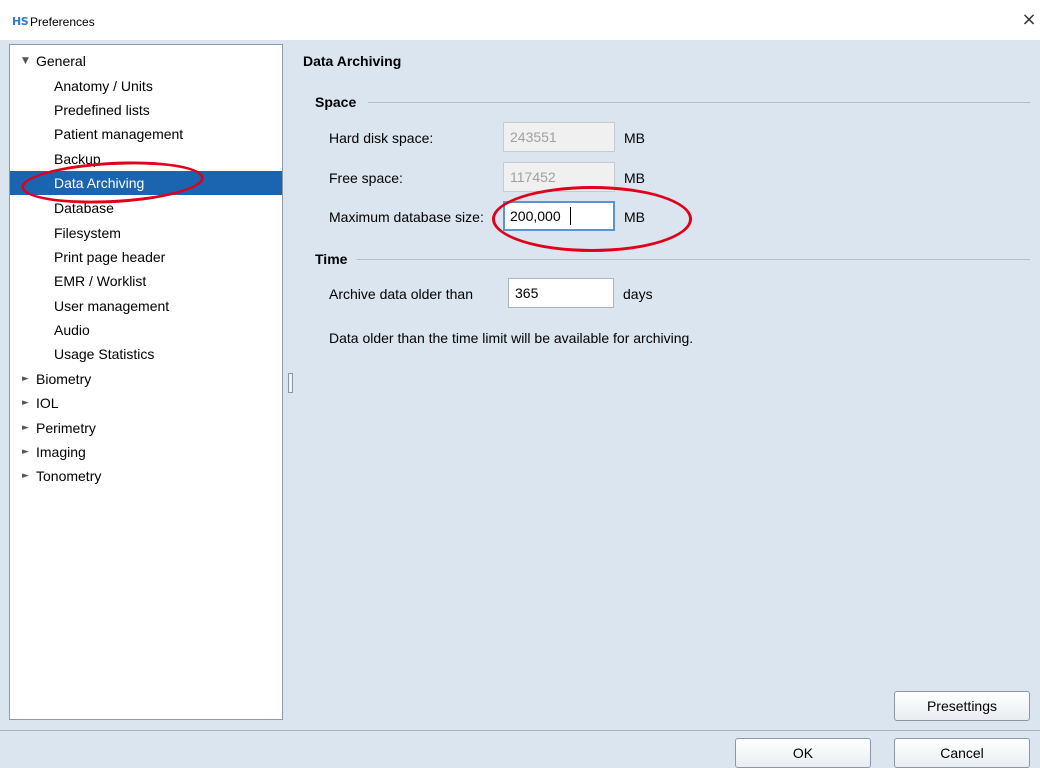  I want to click on tree-item-biometry: ► Biometry, so click(146, 379).